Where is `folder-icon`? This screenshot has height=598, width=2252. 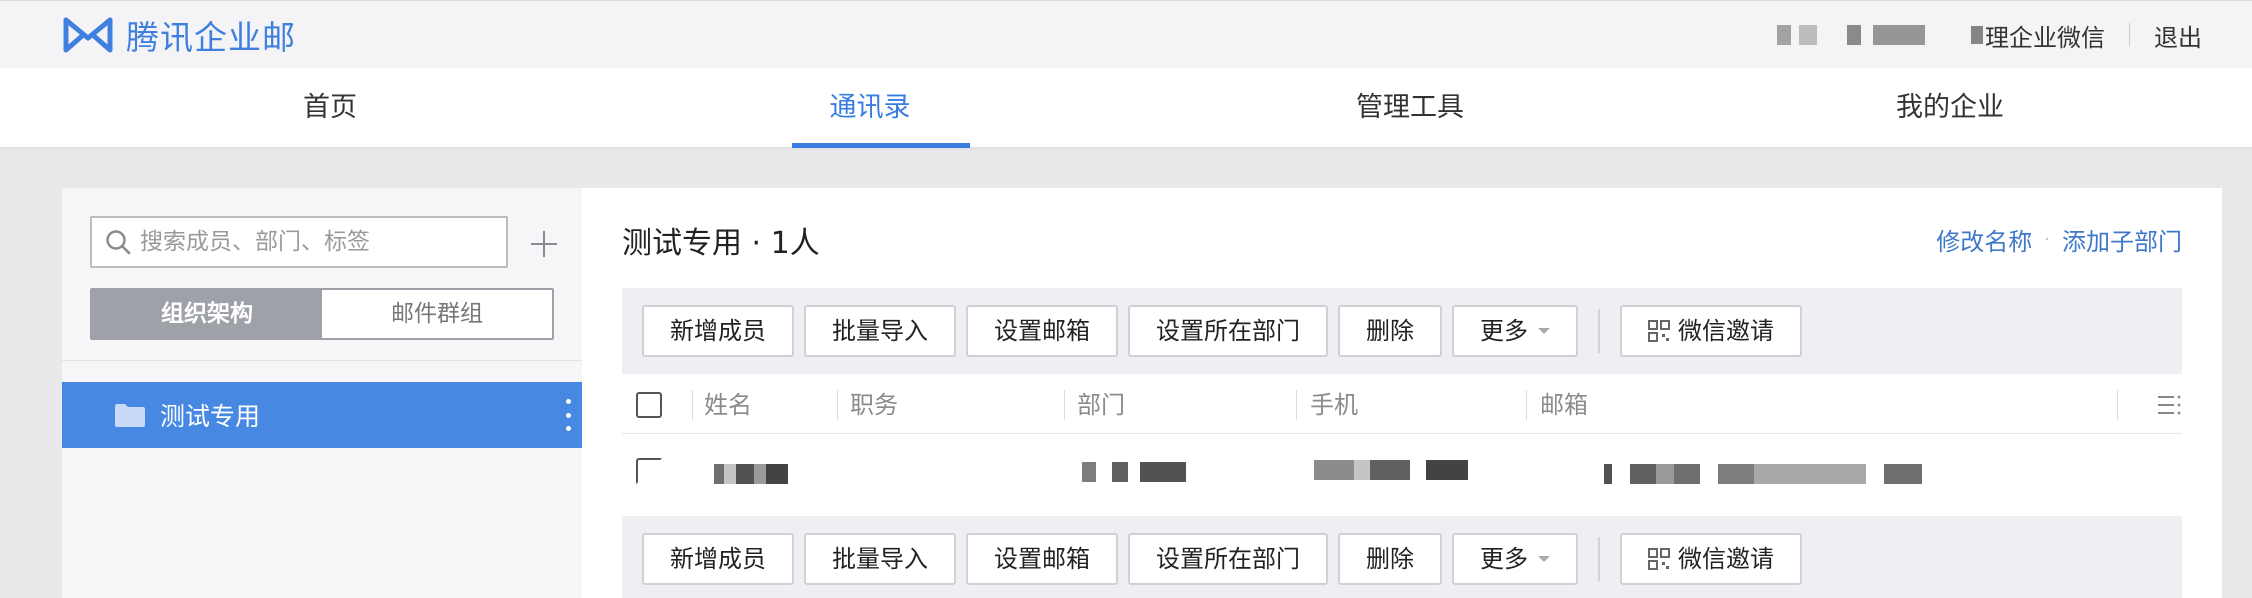 folder-icon is located at coordinates (130, 415).